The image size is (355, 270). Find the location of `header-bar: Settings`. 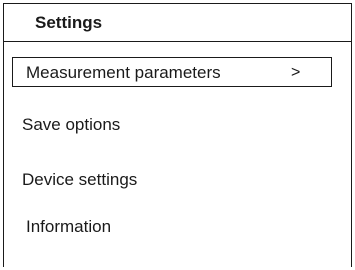

header-bar: Settings is located at coordinates (177, 23).